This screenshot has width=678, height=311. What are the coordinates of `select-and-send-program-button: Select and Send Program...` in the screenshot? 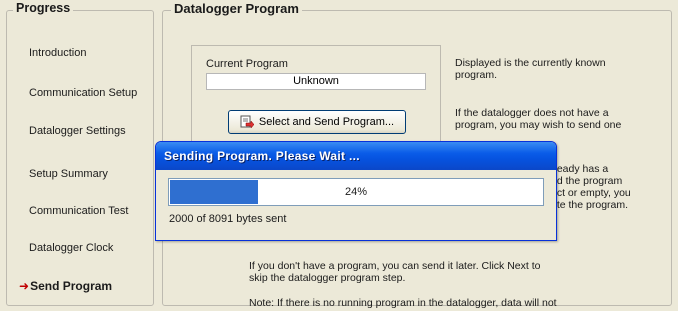 It's located at (317, 122).